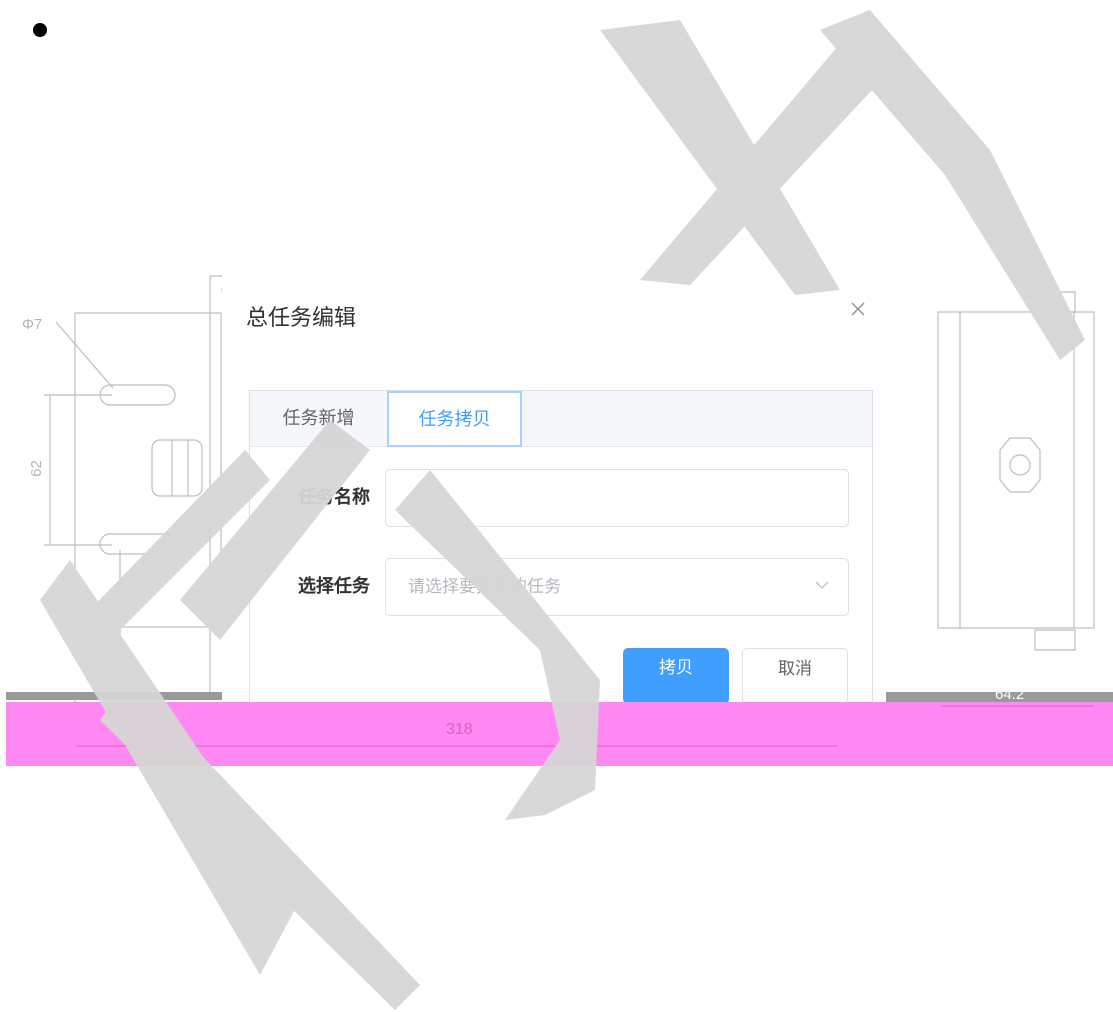  What do you see at coordinates (32, 324) in the screenshot?
I see `dim-phi7: Φ7` at bounding box center [32, 324].